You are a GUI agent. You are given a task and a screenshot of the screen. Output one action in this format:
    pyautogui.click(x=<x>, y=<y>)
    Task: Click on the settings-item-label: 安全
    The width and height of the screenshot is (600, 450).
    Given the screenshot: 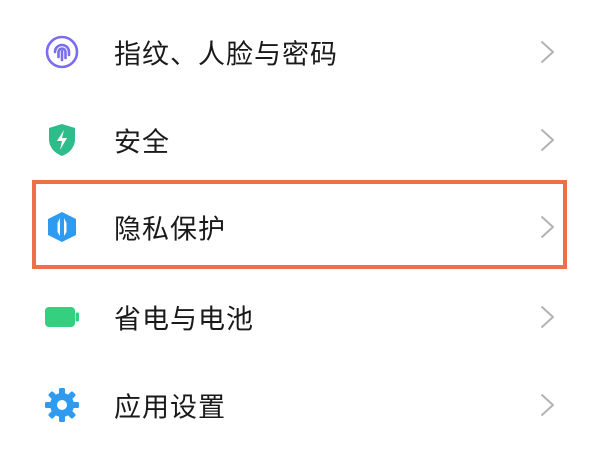 What is the action you would take?
    pyautogui.click(x=142, y=143)
    